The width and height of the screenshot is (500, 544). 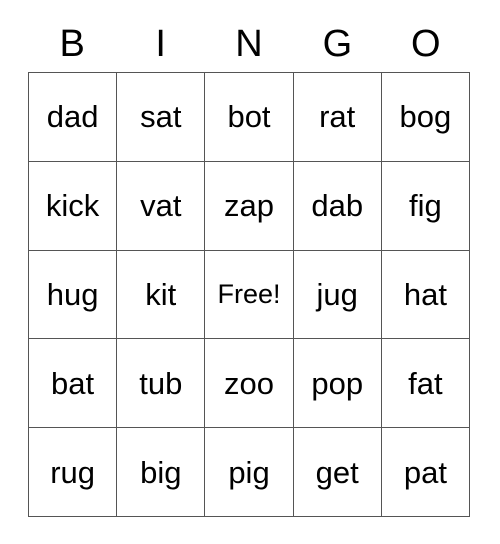 I want to click on bingo-header-letter-b: B, so click(x=72, y=44).